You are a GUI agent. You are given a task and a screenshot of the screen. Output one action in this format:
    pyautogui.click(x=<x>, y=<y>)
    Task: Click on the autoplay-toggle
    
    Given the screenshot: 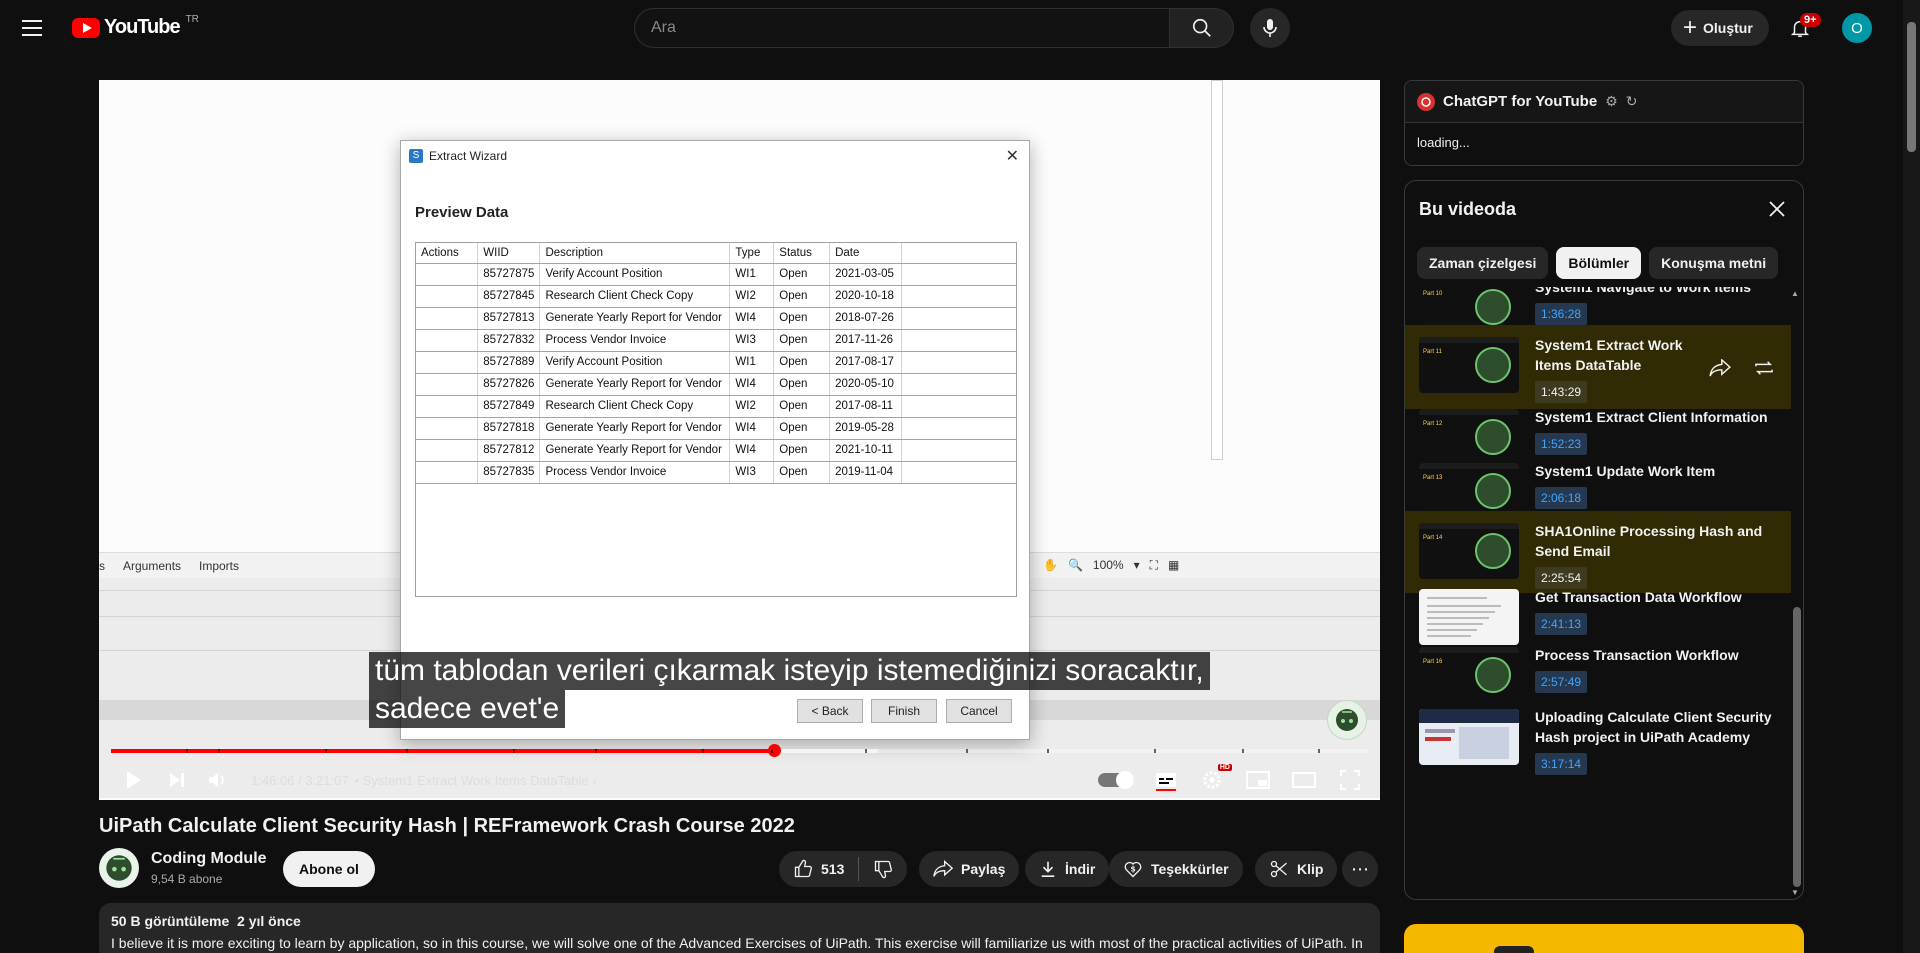 What is the action you would take?
    pyautogui.click(x=1116, y=780)
    